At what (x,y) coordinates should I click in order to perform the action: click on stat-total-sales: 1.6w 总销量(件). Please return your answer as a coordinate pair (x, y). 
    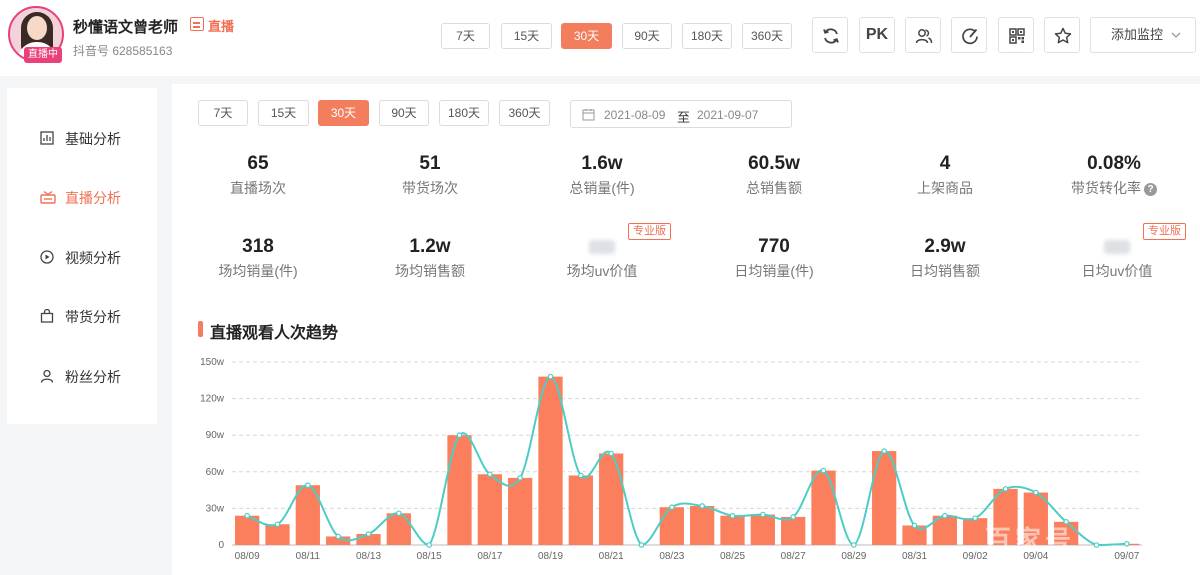
    Looking at the image, I should click on (602, 175).